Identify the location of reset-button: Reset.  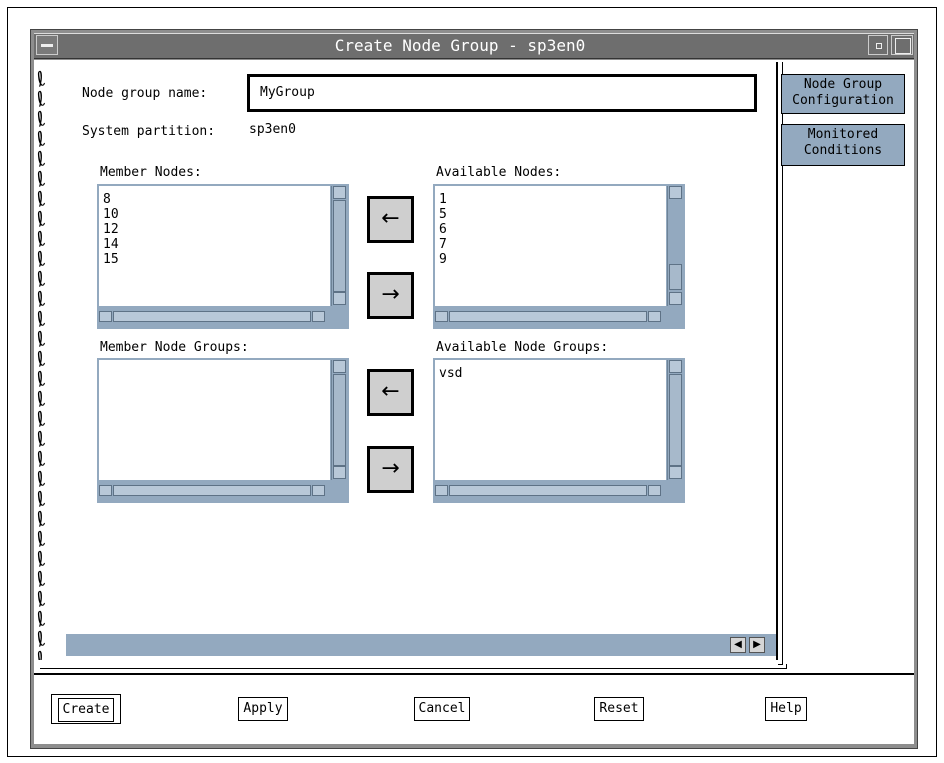
(619, 709).